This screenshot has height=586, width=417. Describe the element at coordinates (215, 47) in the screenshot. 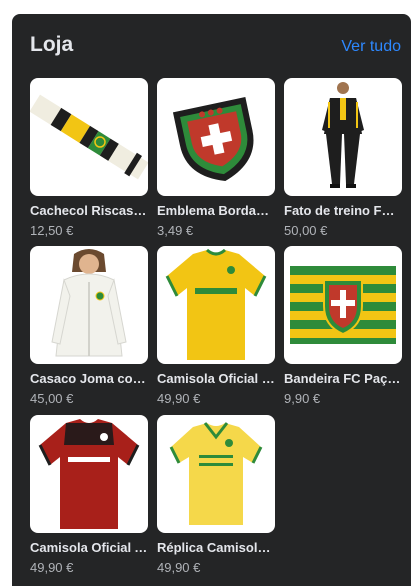

I see `shop-header: Loja Ver tudo` at that location.